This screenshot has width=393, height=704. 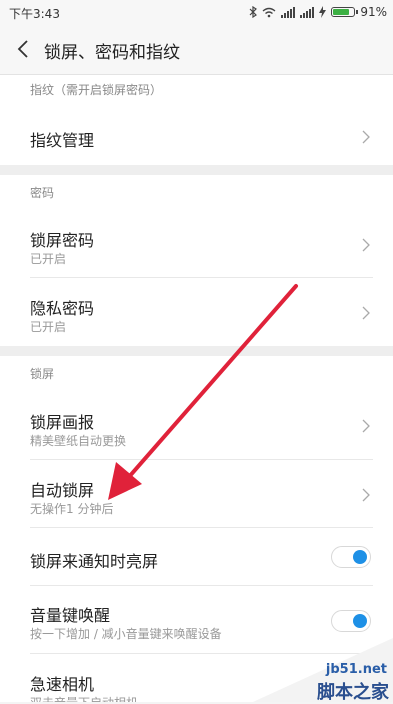 What do you see at coordinates (126, 634) in the screenshot?
I see `item-subtitle: 按一下增加 / 减小音量键来唤醒设备` at bounding box center [126, 634].